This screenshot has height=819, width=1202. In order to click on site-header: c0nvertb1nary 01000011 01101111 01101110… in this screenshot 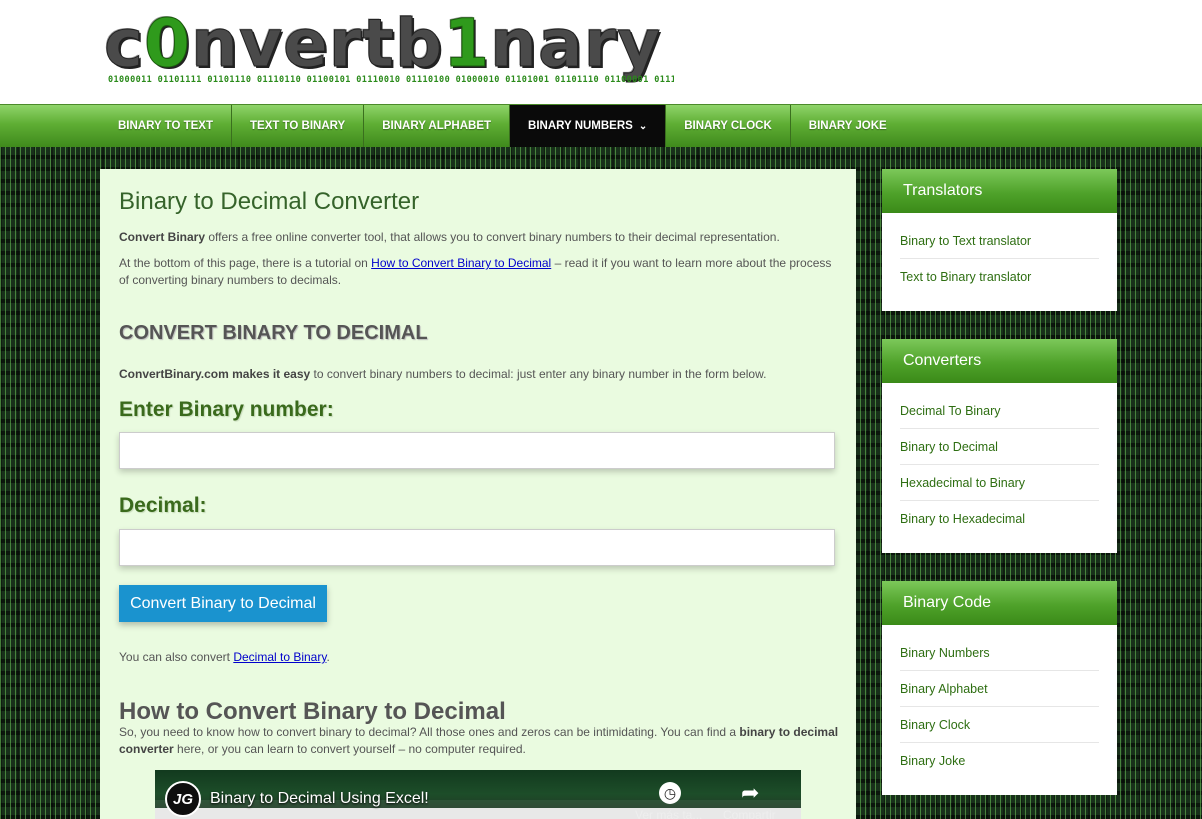, I will do `click(601, 52)`.